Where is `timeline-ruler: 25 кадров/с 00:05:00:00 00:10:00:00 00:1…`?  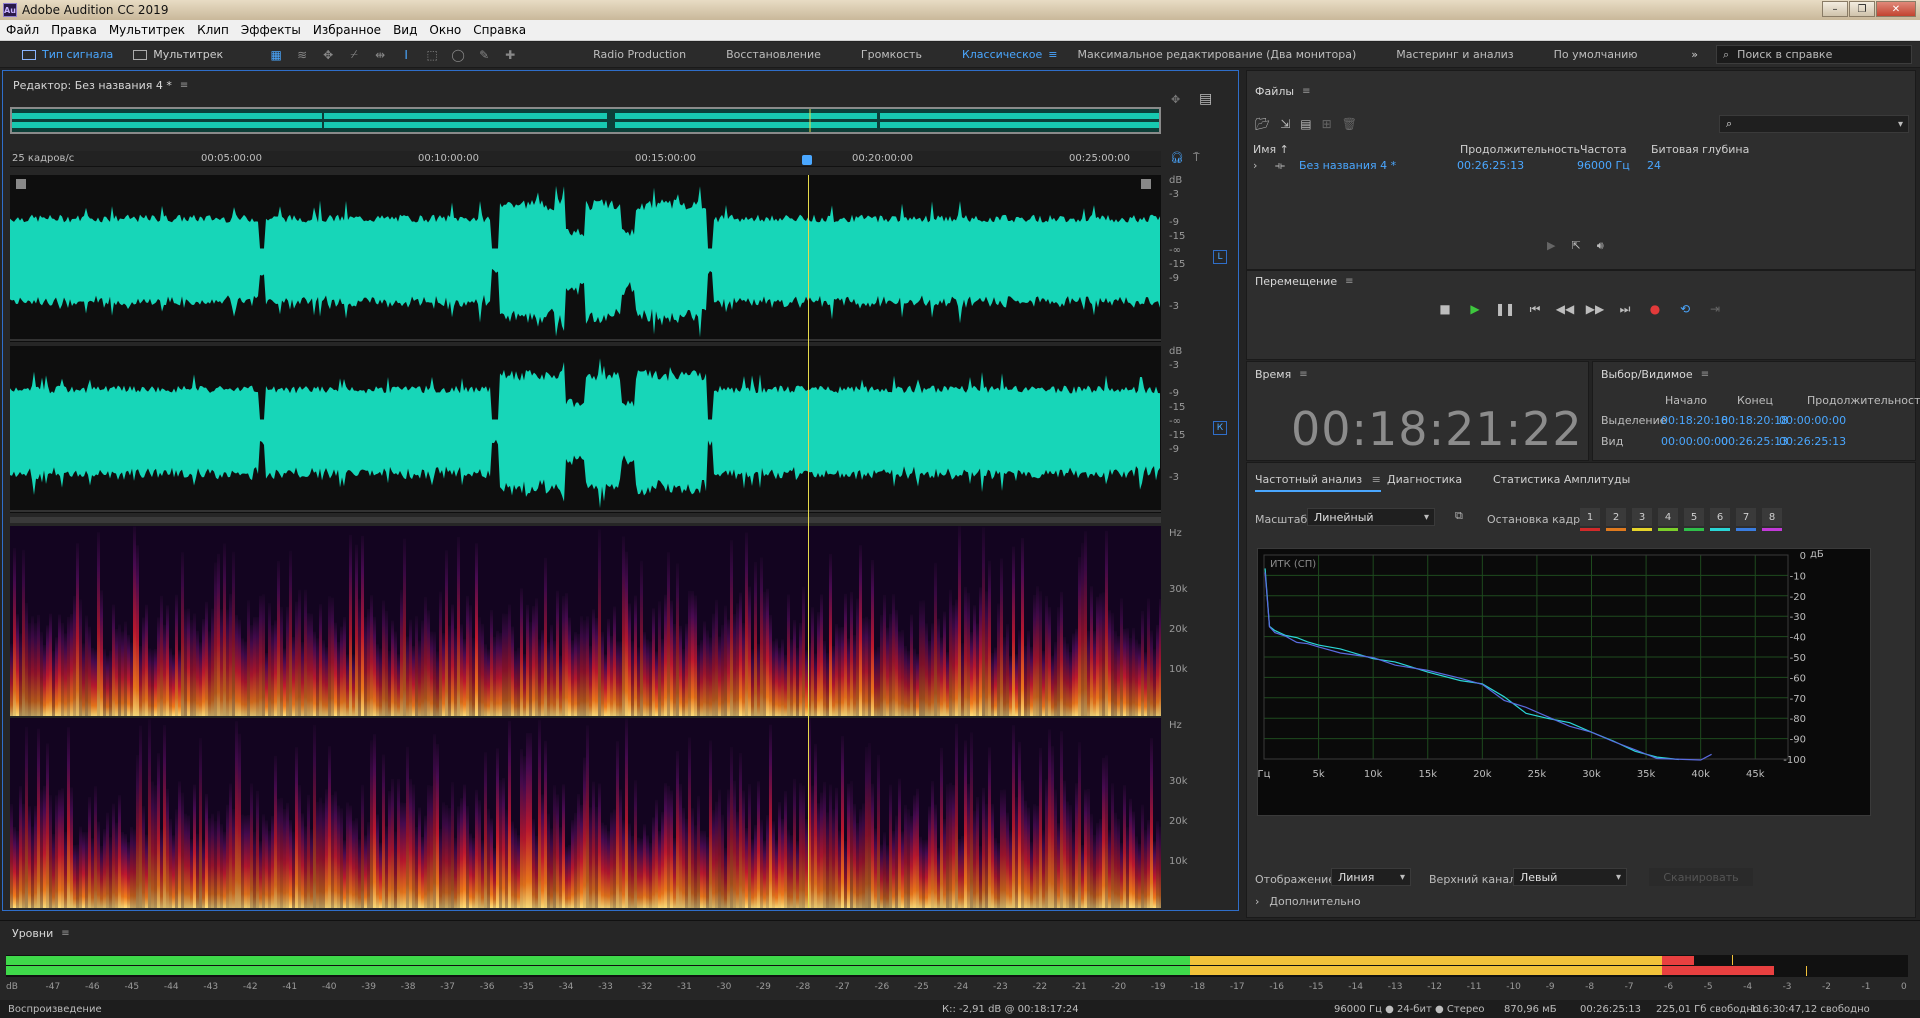
timeline-ruler: 25 кадров/с 00:05:00:00 00:10:00:00 00:1… is located at coordinates (585, 159).